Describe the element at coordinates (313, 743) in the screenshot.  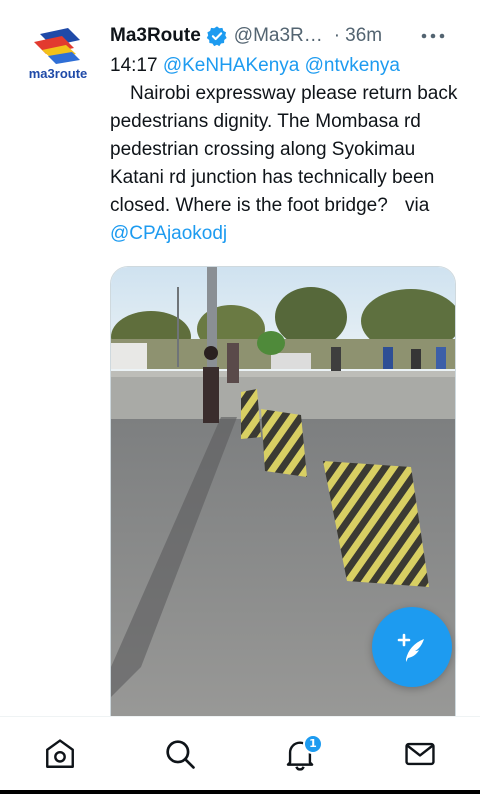
I see `notification-badge: 1` at that location.